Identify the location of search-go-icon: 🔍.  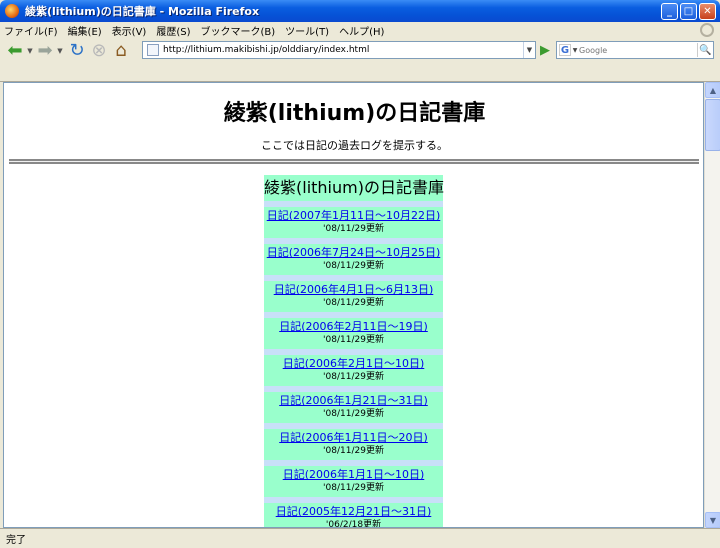
(705, 50).